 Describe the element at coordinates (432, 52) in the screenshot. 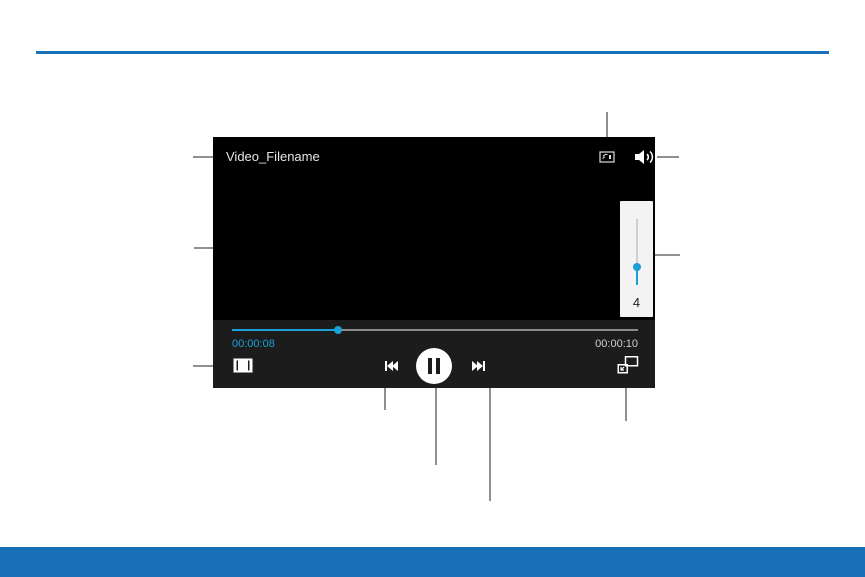

I see `header-rule` at that location.